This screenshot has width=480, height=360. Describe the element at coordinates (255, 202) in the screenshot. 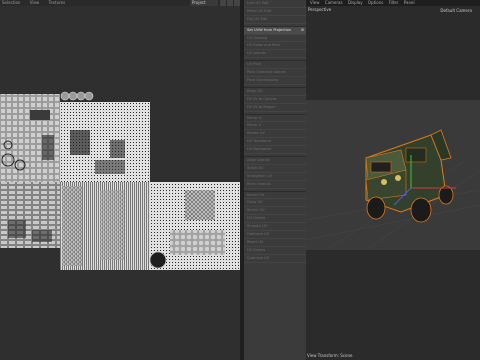

I see `uv-menu-item-label: Grow UV` at that location.